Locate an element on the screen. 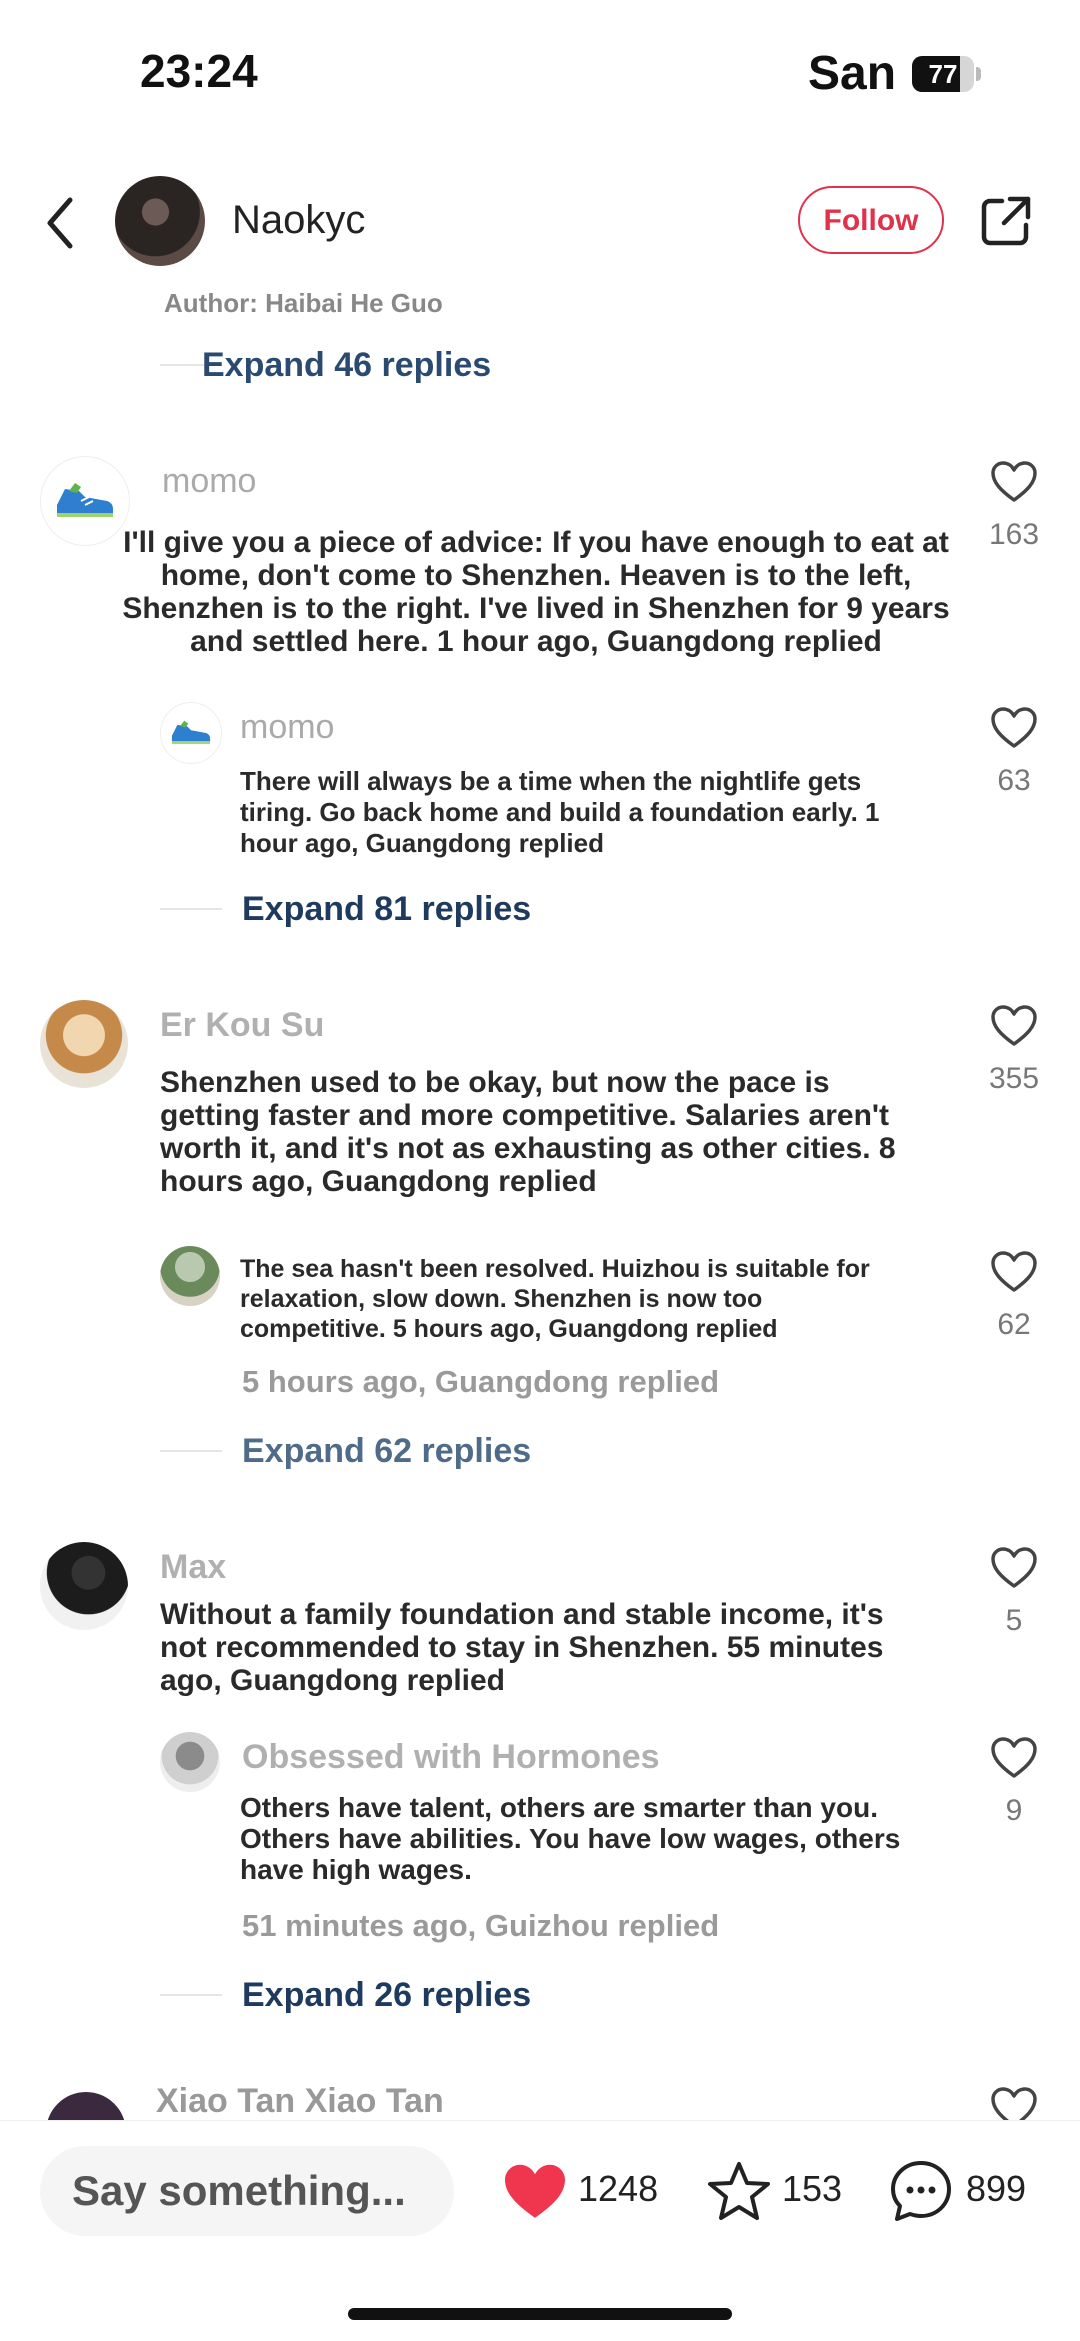  expand-replies-button: Expand 62 replies is located at coordinates (386, 1451).